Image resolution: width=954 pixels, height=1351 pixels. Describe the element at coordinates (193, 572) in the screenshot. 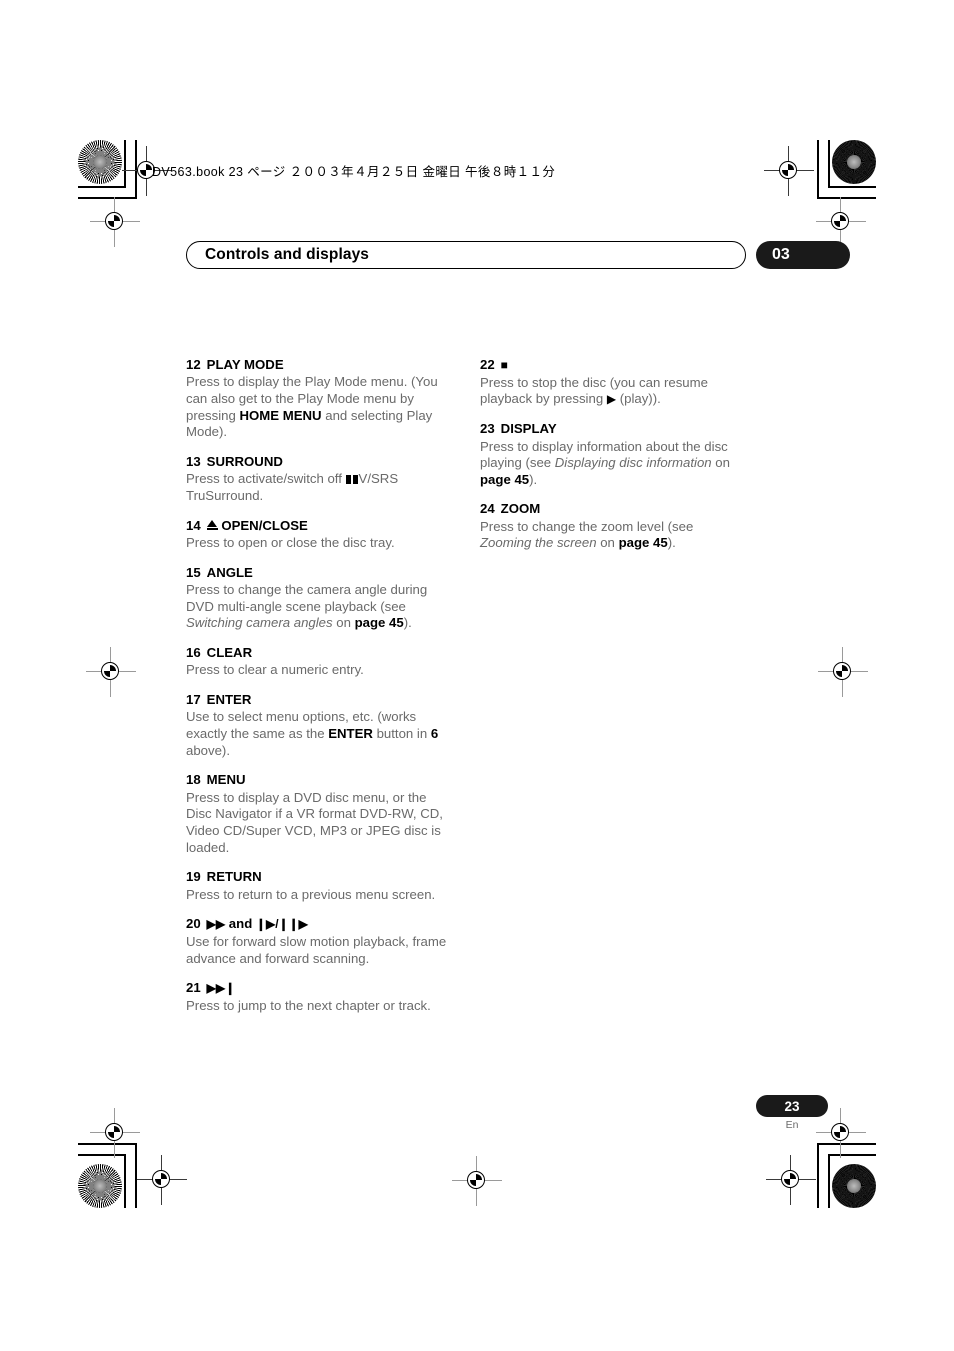

I see `control-entry-number: 15` at that location.